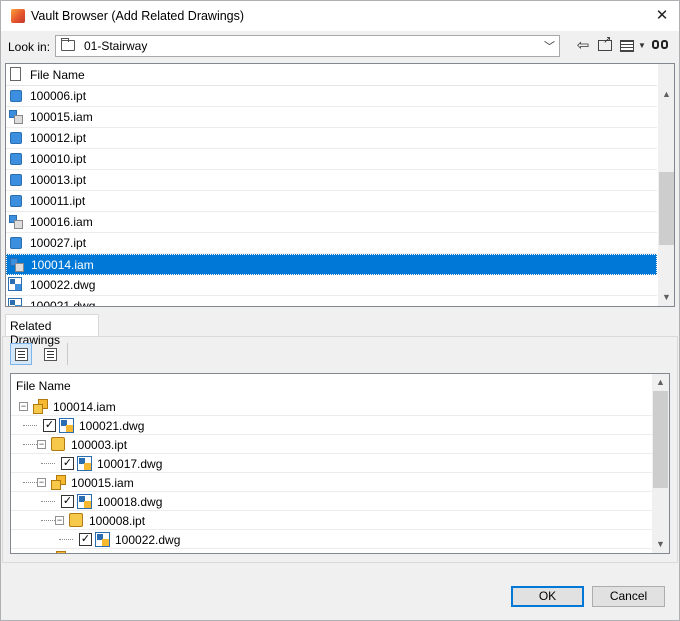 This screenshot has height=621, width=680. What do you see at coordinates (547, 596) in the screenshot?
I see `ok-button: OK` at bounding box center [547, 596].